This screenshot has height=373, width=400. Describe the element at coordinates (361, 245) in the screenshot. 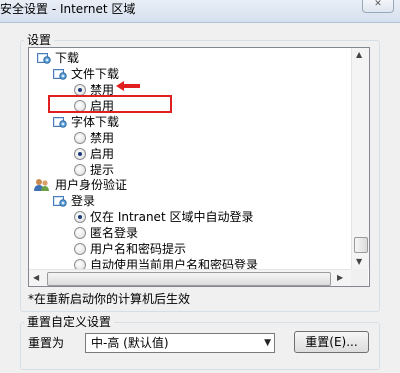

I see `vertical-scroll-thumb` at that location.